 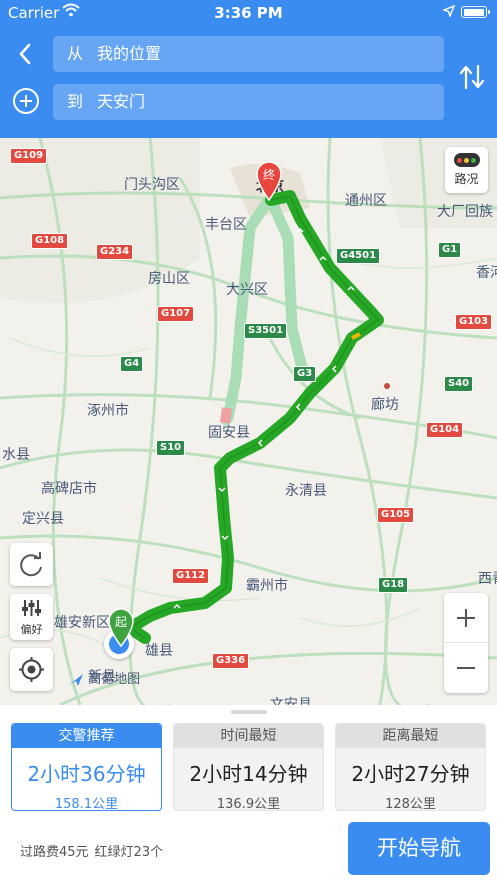 What do you see at coordinates (267, 586) in the screenshot?
I see `place-label: 霸州市` at bounding box center [267, 586].